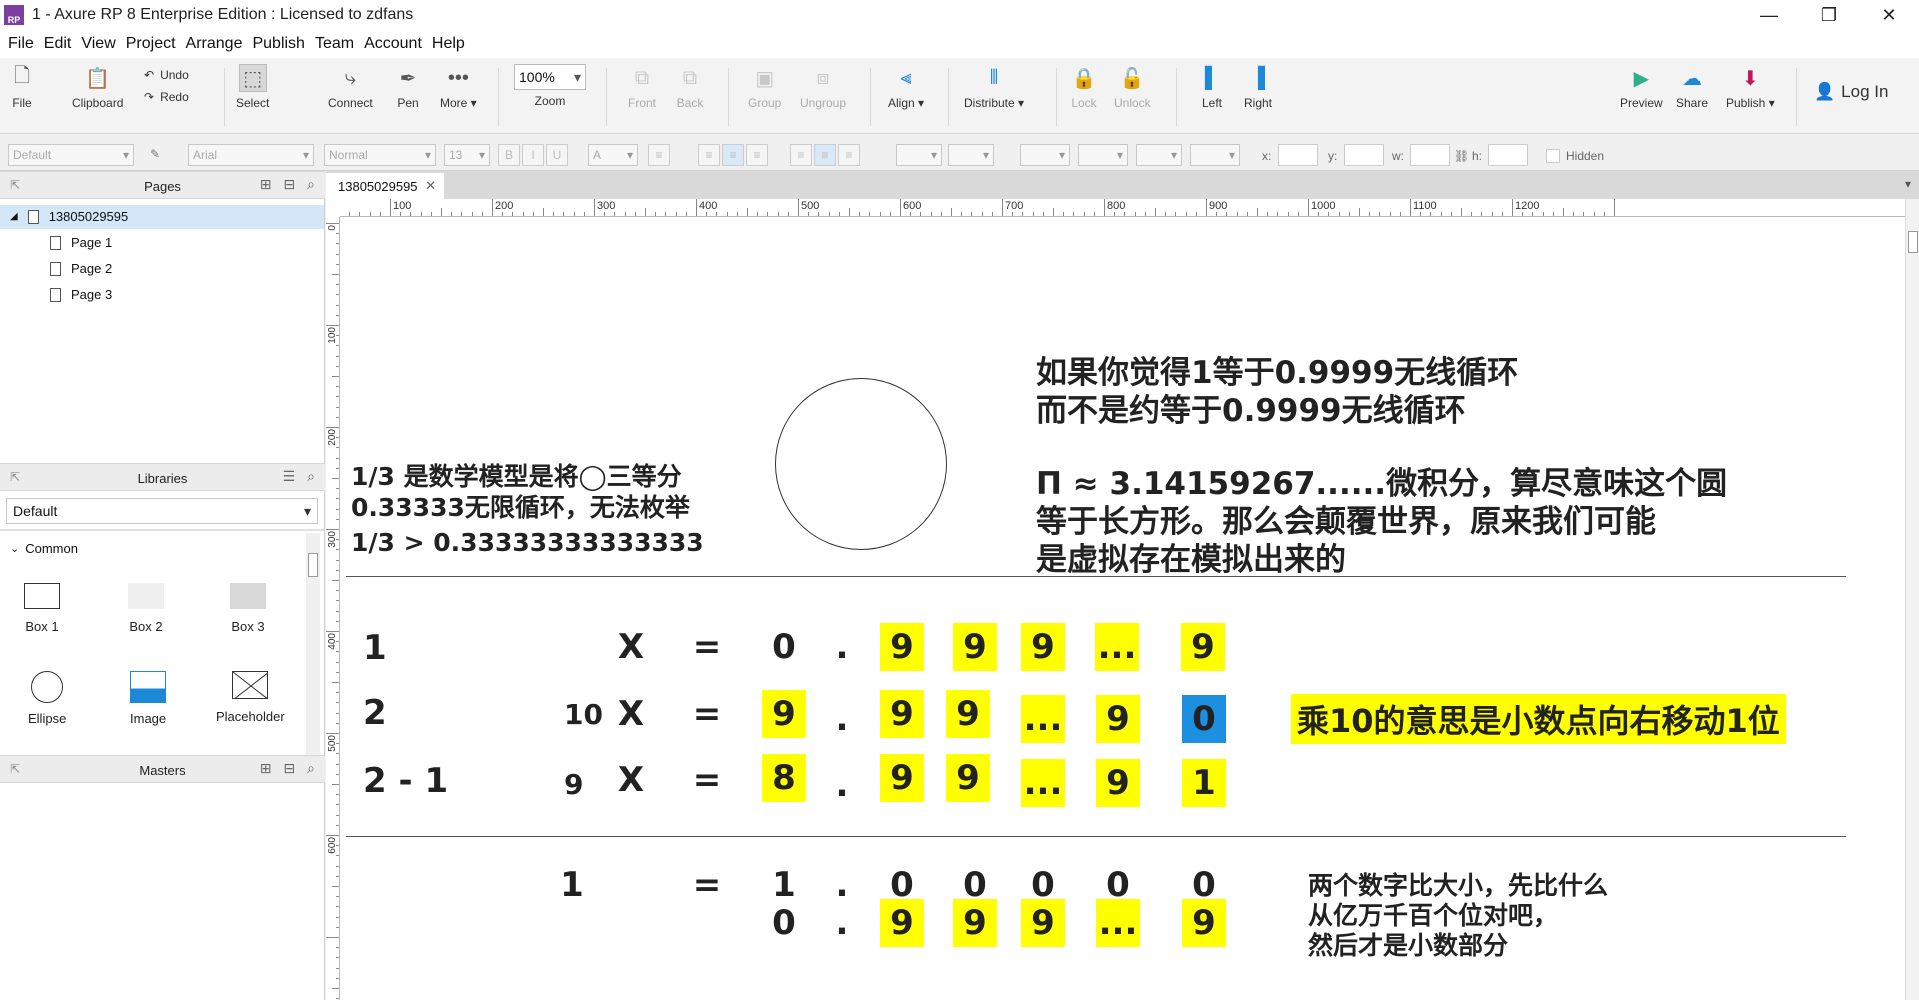  What do you see at coordinates (733, 155) in the screenshot?
I see `align-center-button: ≡` at bounding box center [733, 155].